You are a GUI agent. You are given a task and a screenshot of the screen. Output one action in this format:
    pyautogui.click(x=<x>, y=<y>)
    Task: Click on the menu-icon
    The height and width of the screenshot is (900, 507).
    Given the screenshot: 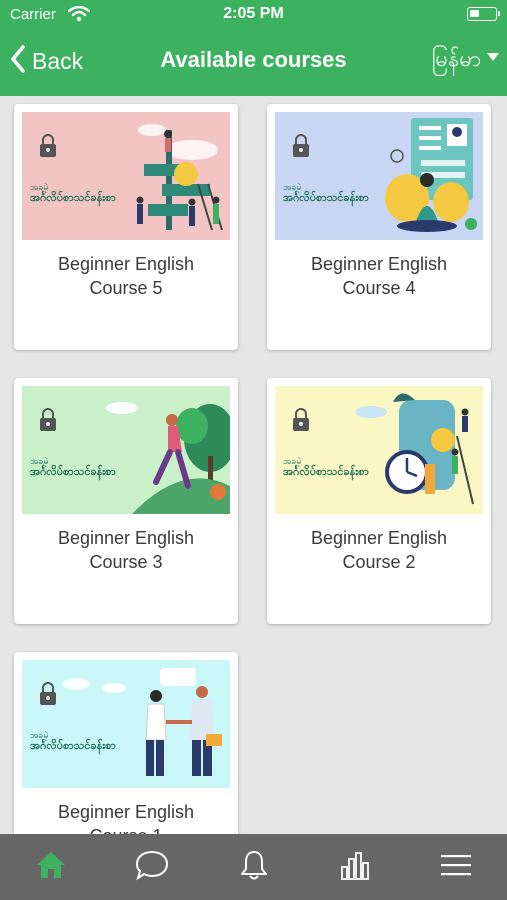 What is the action you would take?
    pyautogui.click(x=456, y=867)
    